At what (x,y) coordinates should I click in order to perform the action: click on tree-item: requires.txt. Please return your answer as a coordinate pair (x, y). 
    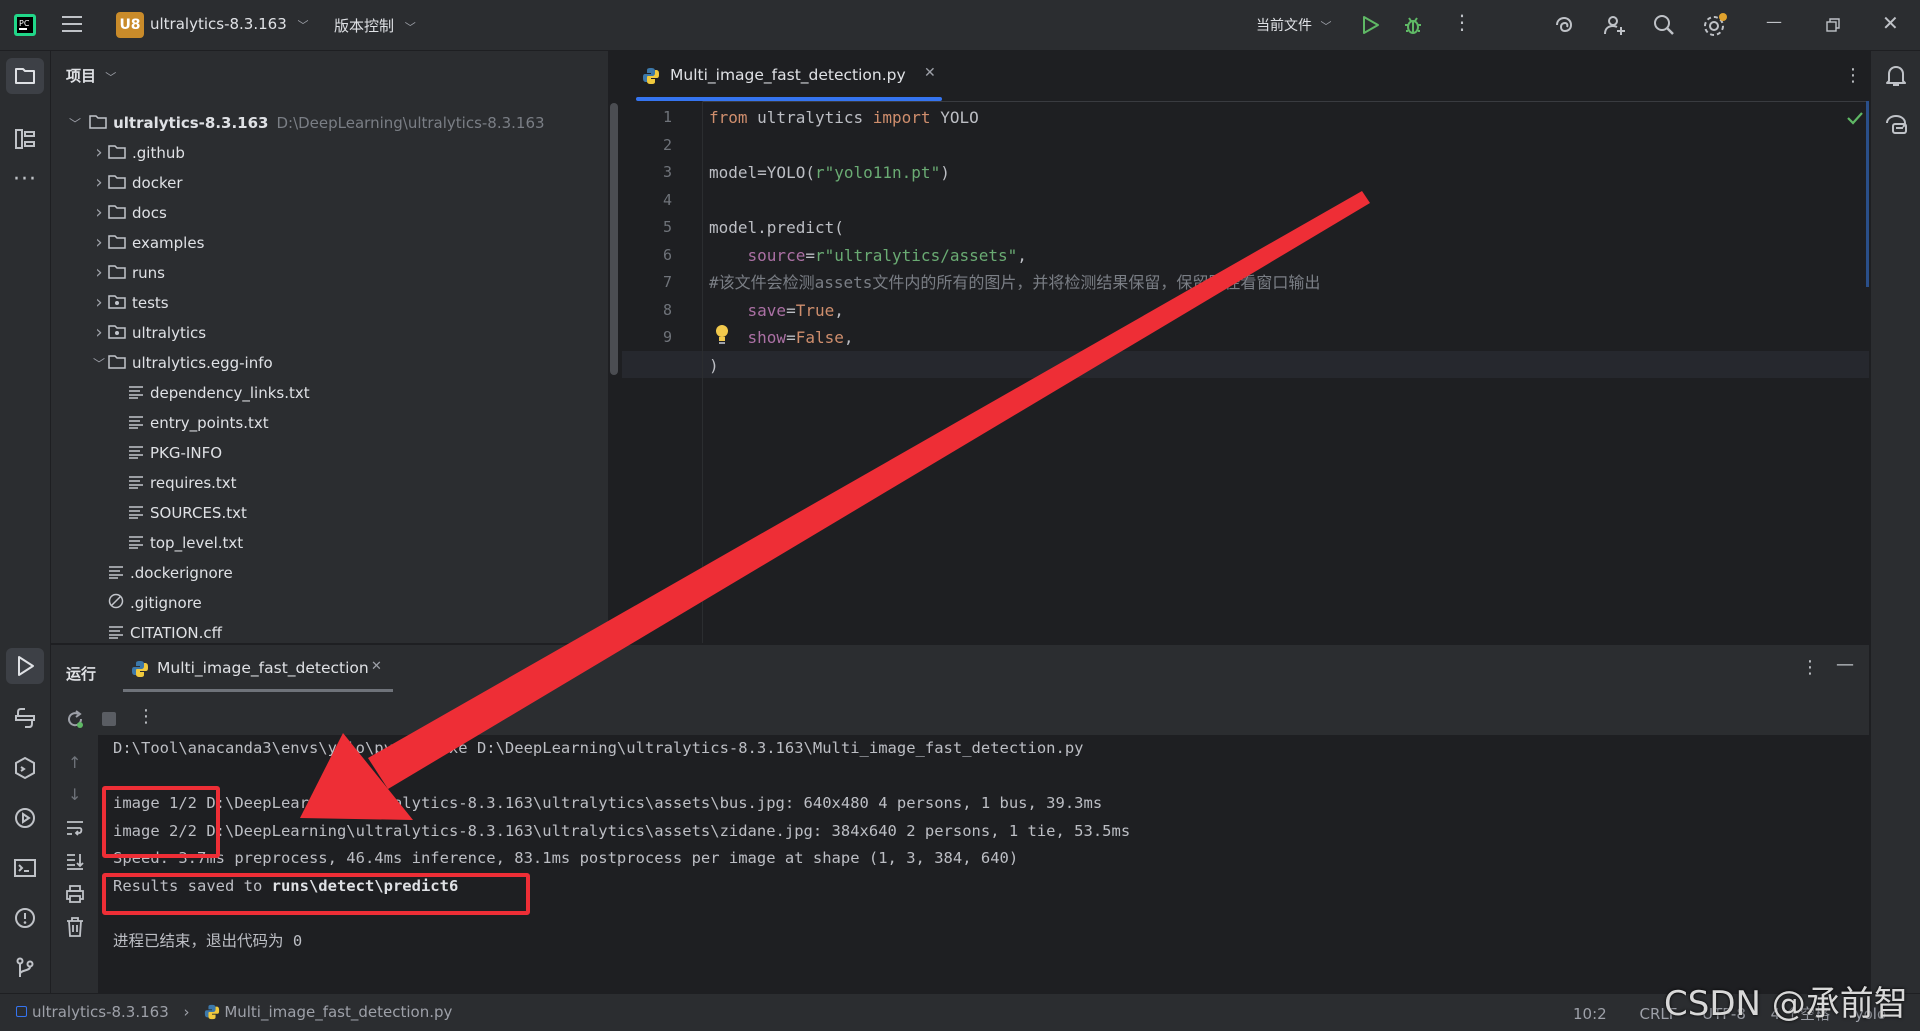
    Looking at the image, I should click on (336, 483).